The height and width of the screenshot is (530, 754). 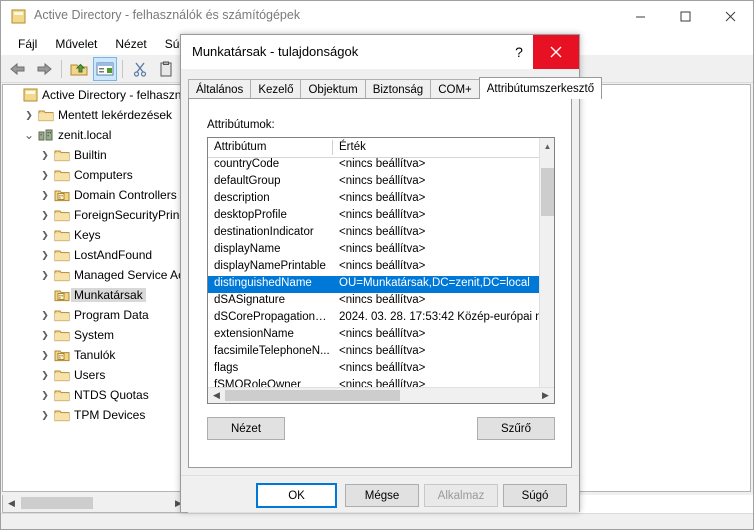 I want to click on minimize-button, so click(x=640, y=16).